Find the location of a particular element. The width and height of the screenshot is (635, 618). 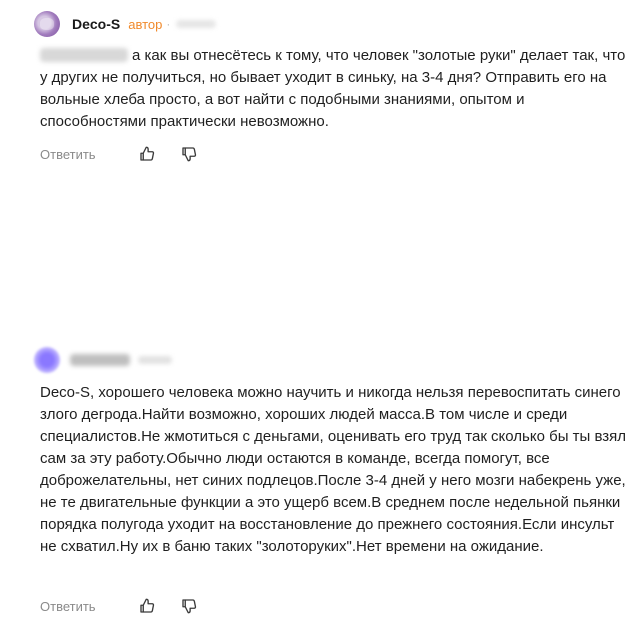

author-name: Deco-S is located at coordinates (96, 24).